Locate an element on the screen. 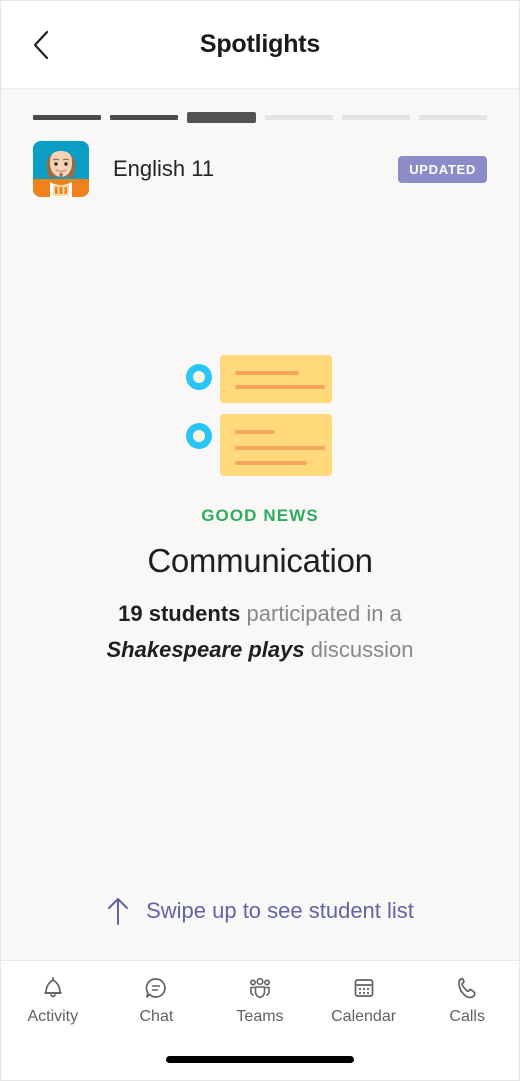  page-title: Spotlights is located at coordinates (260, 44).